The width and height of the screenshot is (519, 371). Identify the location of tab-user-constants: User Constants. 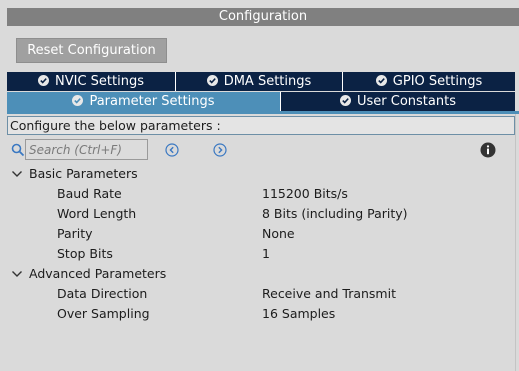
(398, 101).